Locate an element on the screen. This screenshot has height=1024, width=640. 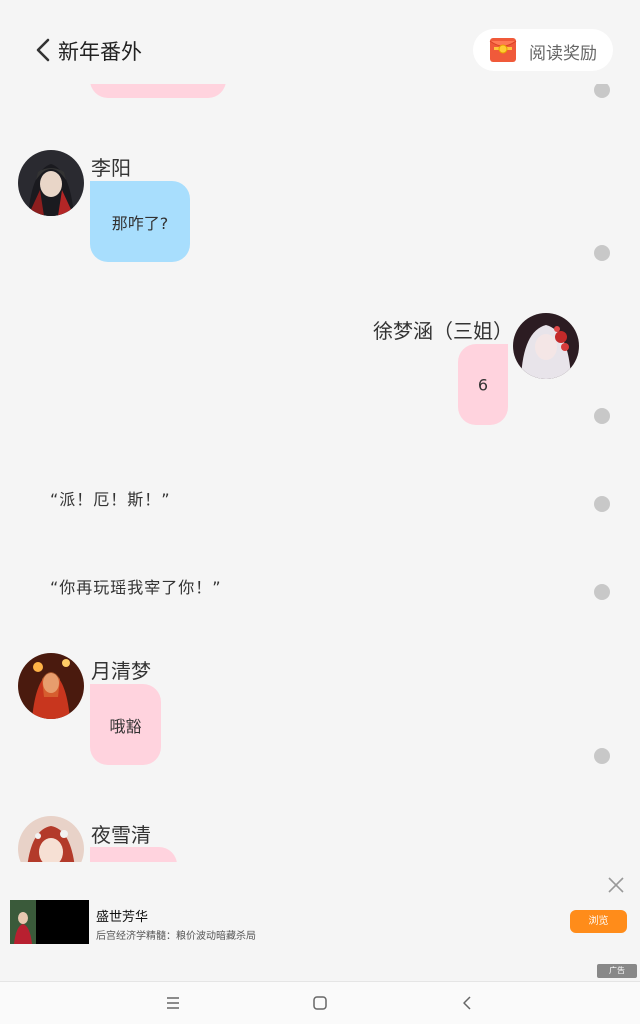
reading-reward-label: 阅读奖励 is located at coordinates (563, 54).